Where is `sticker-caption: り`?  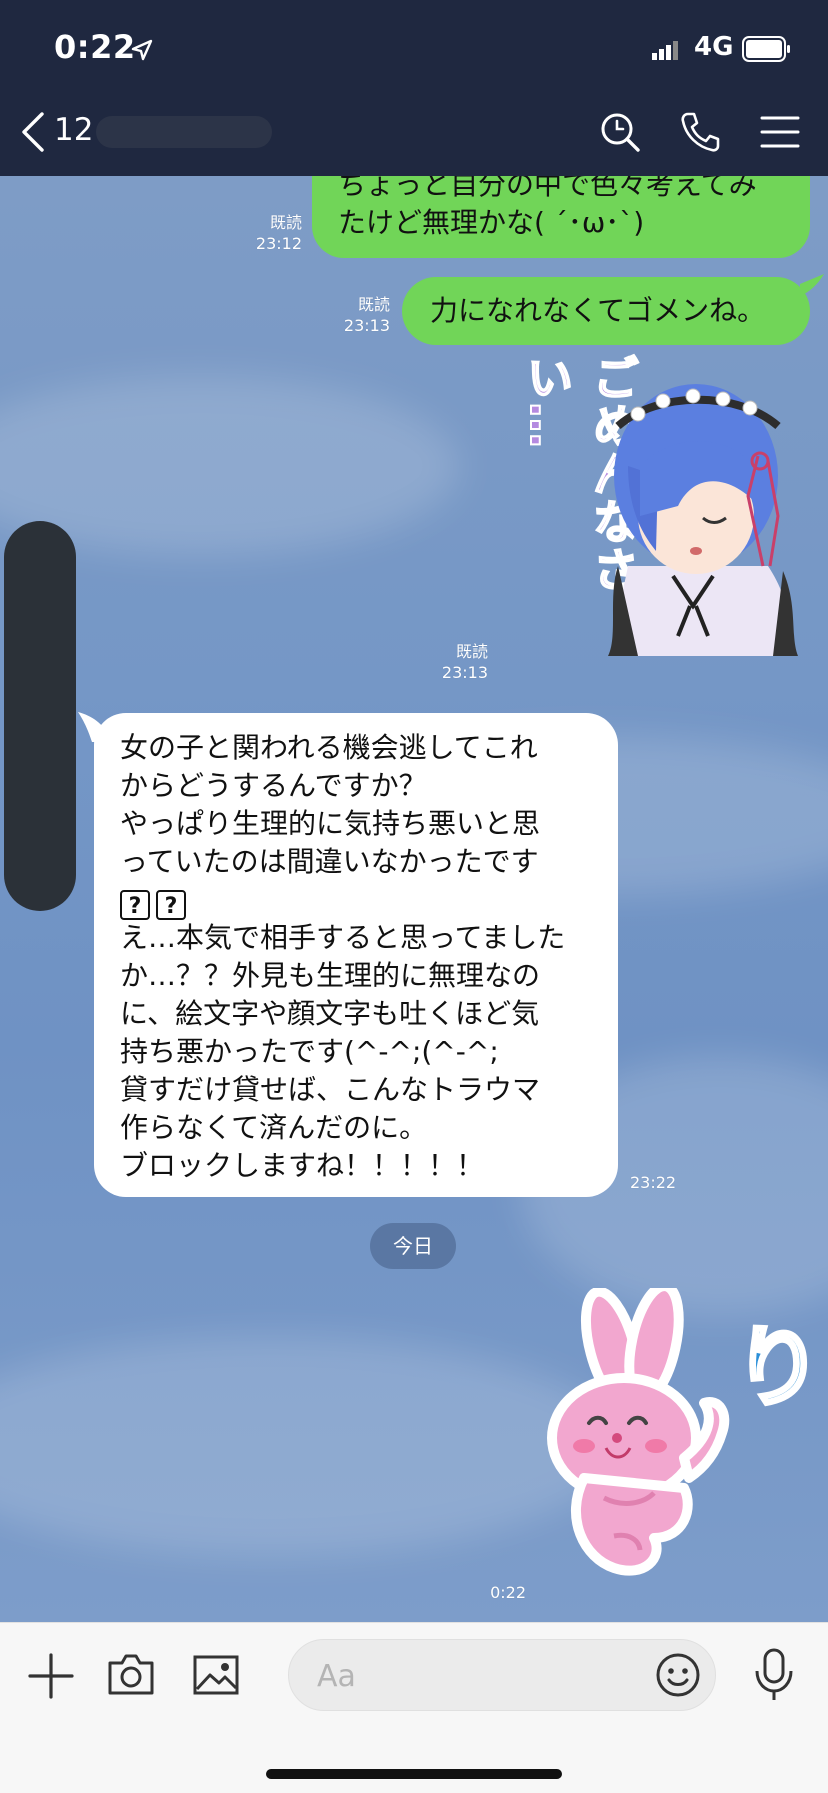 sticker-caption: り is located at coordinates (774, 1367).